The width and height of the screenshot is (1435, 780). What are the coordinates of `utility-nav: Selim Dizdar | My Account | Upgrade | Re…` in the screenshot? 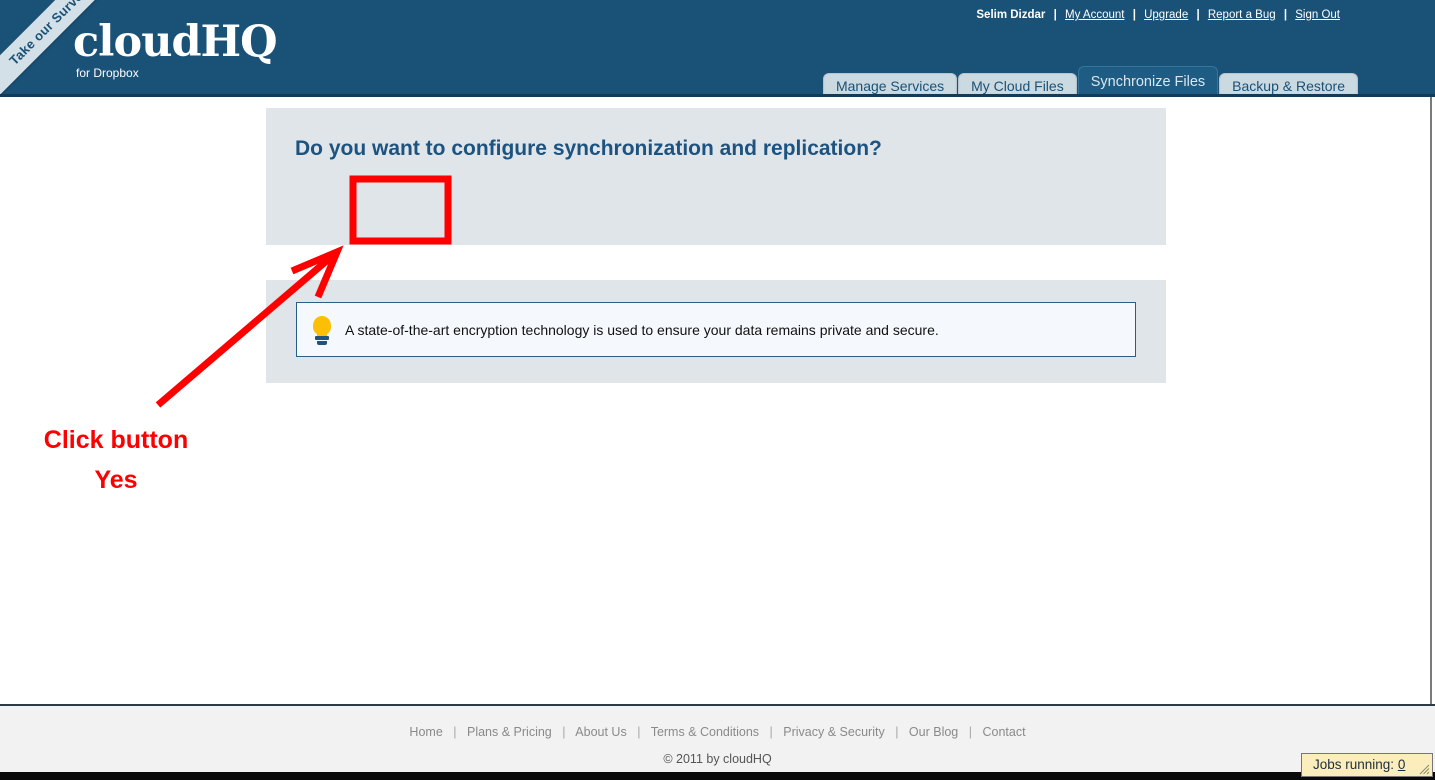 It's located at (1158, 15).